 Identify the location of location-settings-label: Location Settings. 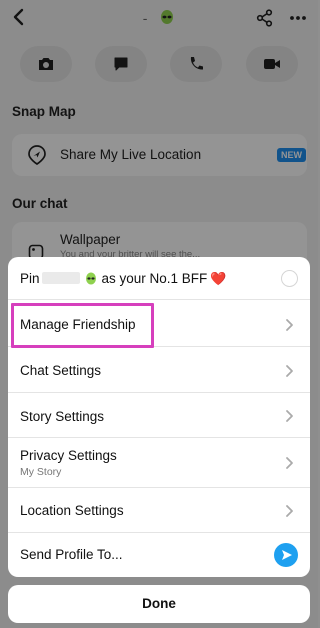
(72, 510).